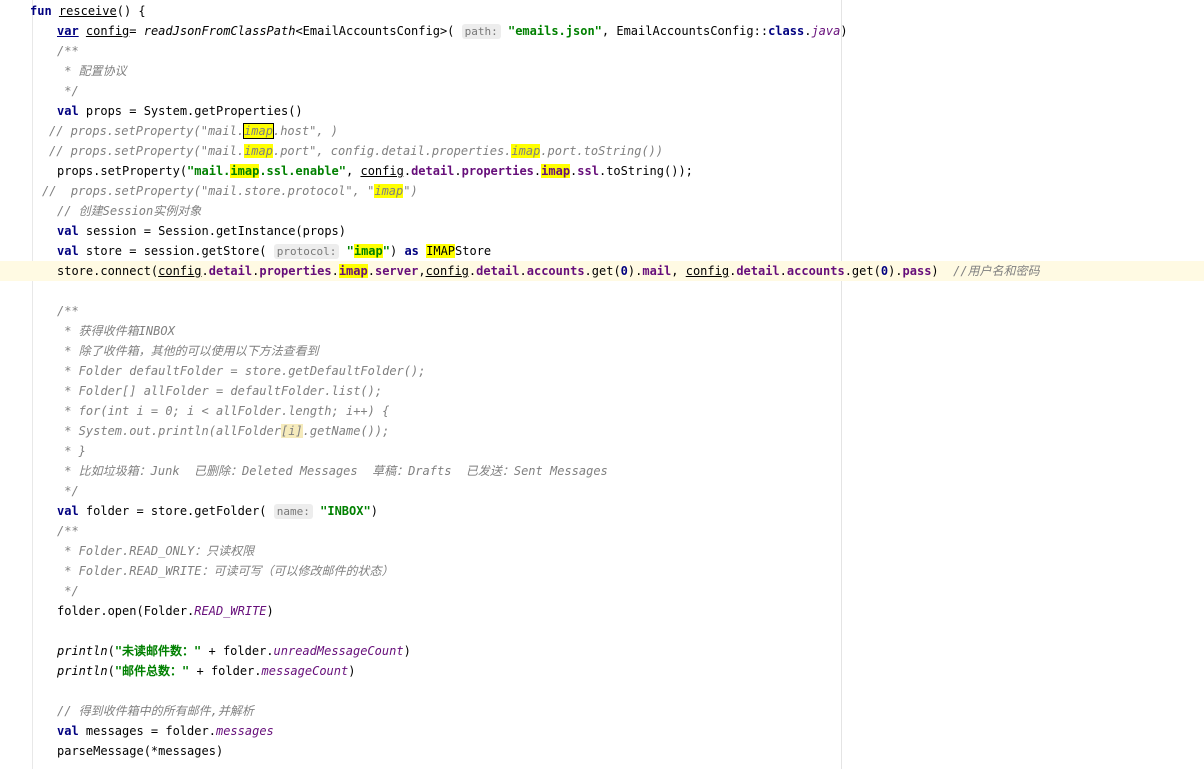 Image resolution: width=1204 pixels, height=769 pixels. Describe the element at coordinates (624, 271) in the screenshot. I see `code-token: 0` at that location.